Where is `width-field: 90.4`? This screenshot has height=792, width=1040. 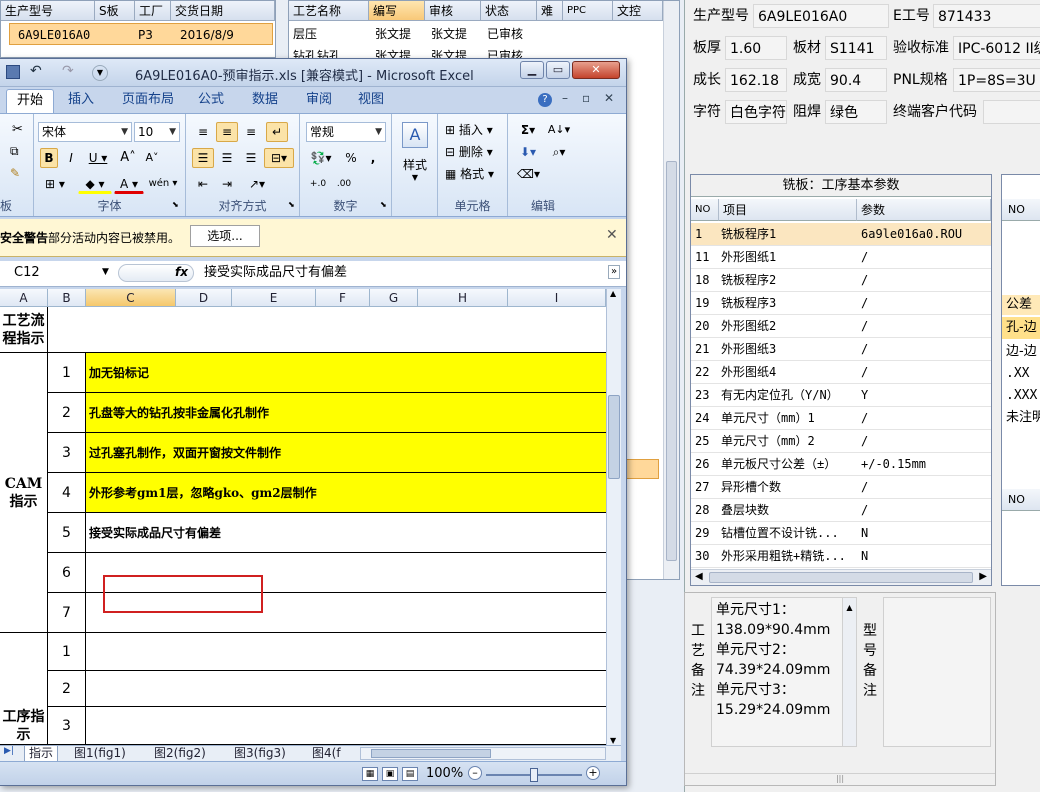
width-field: 90.4 is located at coordinates (856, 80).